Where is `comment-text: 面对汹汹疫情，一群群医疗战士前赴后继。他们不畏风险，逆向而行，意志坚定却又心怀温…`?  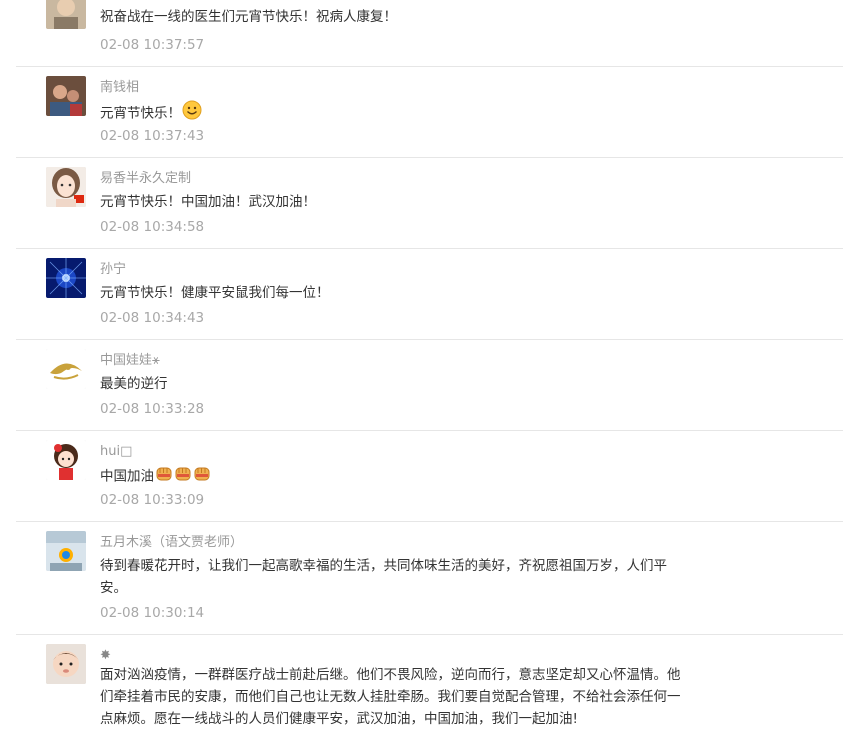
comment-text: 面对汹汹疫情，一群群医疗战士前赴后继。他们不畏风险，逆向而行，意志坚定却又心怀温… is located at coordinates (390, 697).